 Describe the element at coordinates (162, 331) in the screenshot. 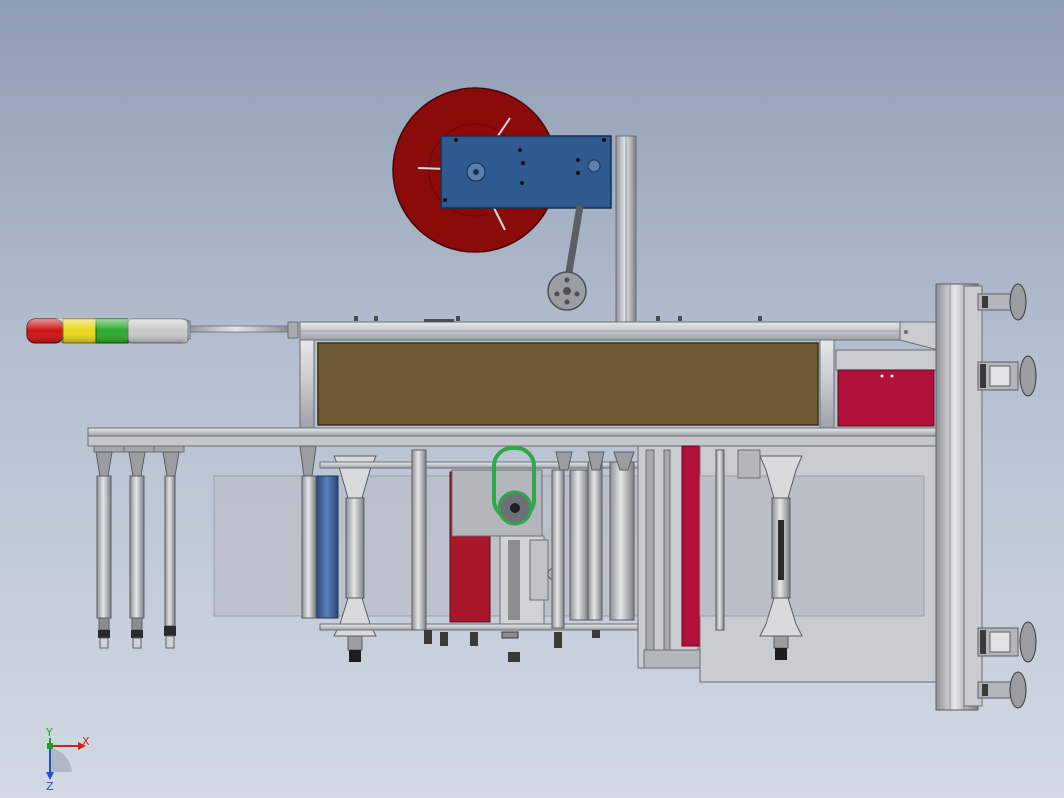

I see `signal-tower` at that location.